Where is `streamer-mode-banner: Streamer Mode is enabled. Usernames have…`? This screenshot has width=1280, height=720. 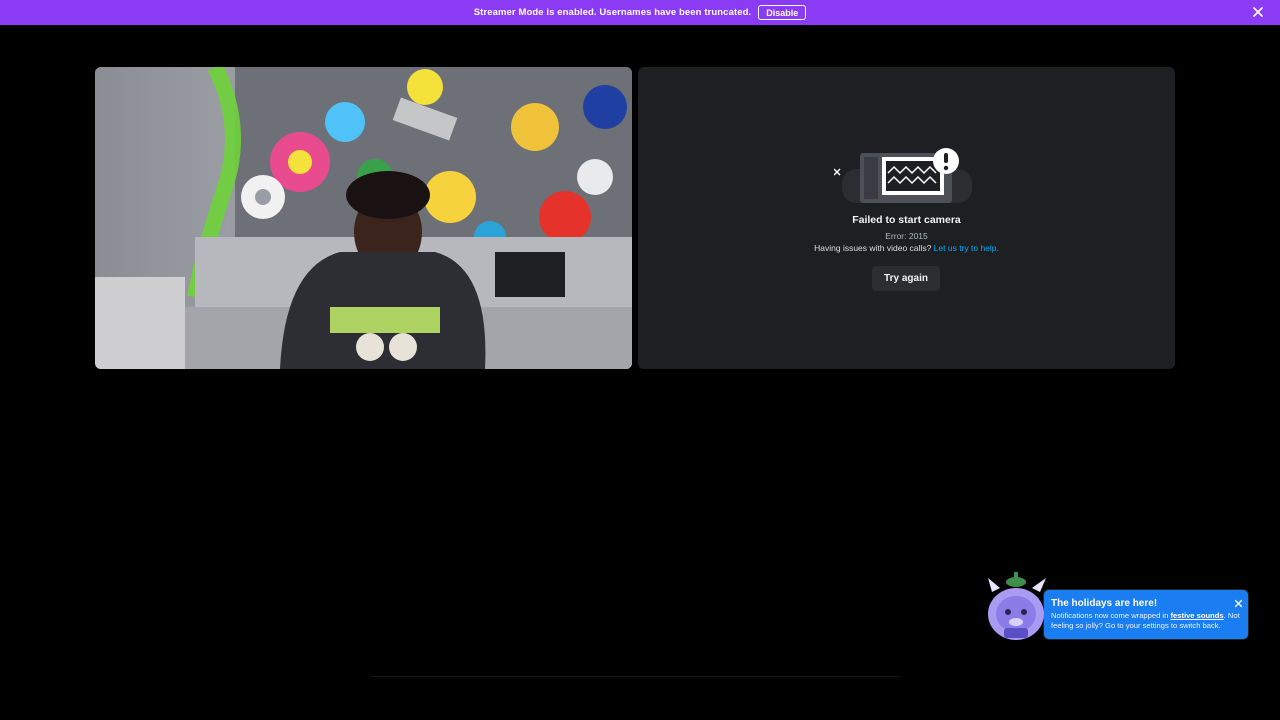
streamer-mode-banner: Streamer Mode is enabled. Usernames have… is located at coordinates (640, 12).